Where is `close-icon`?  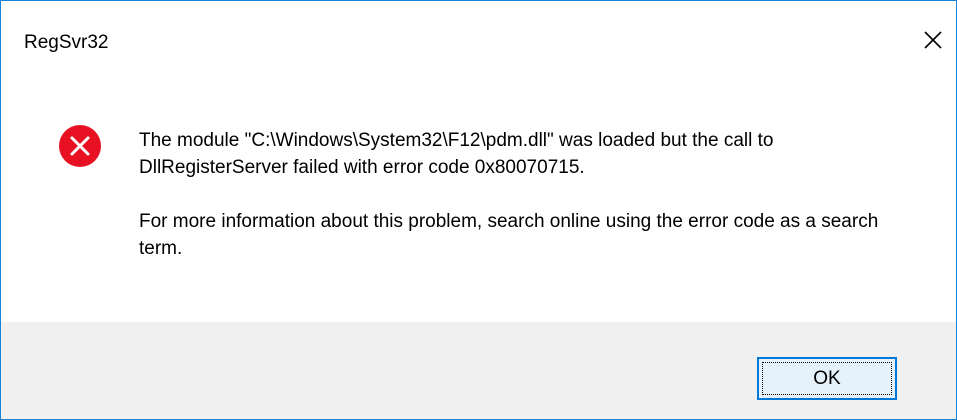
close-icon is located at coordinates (933, 40).